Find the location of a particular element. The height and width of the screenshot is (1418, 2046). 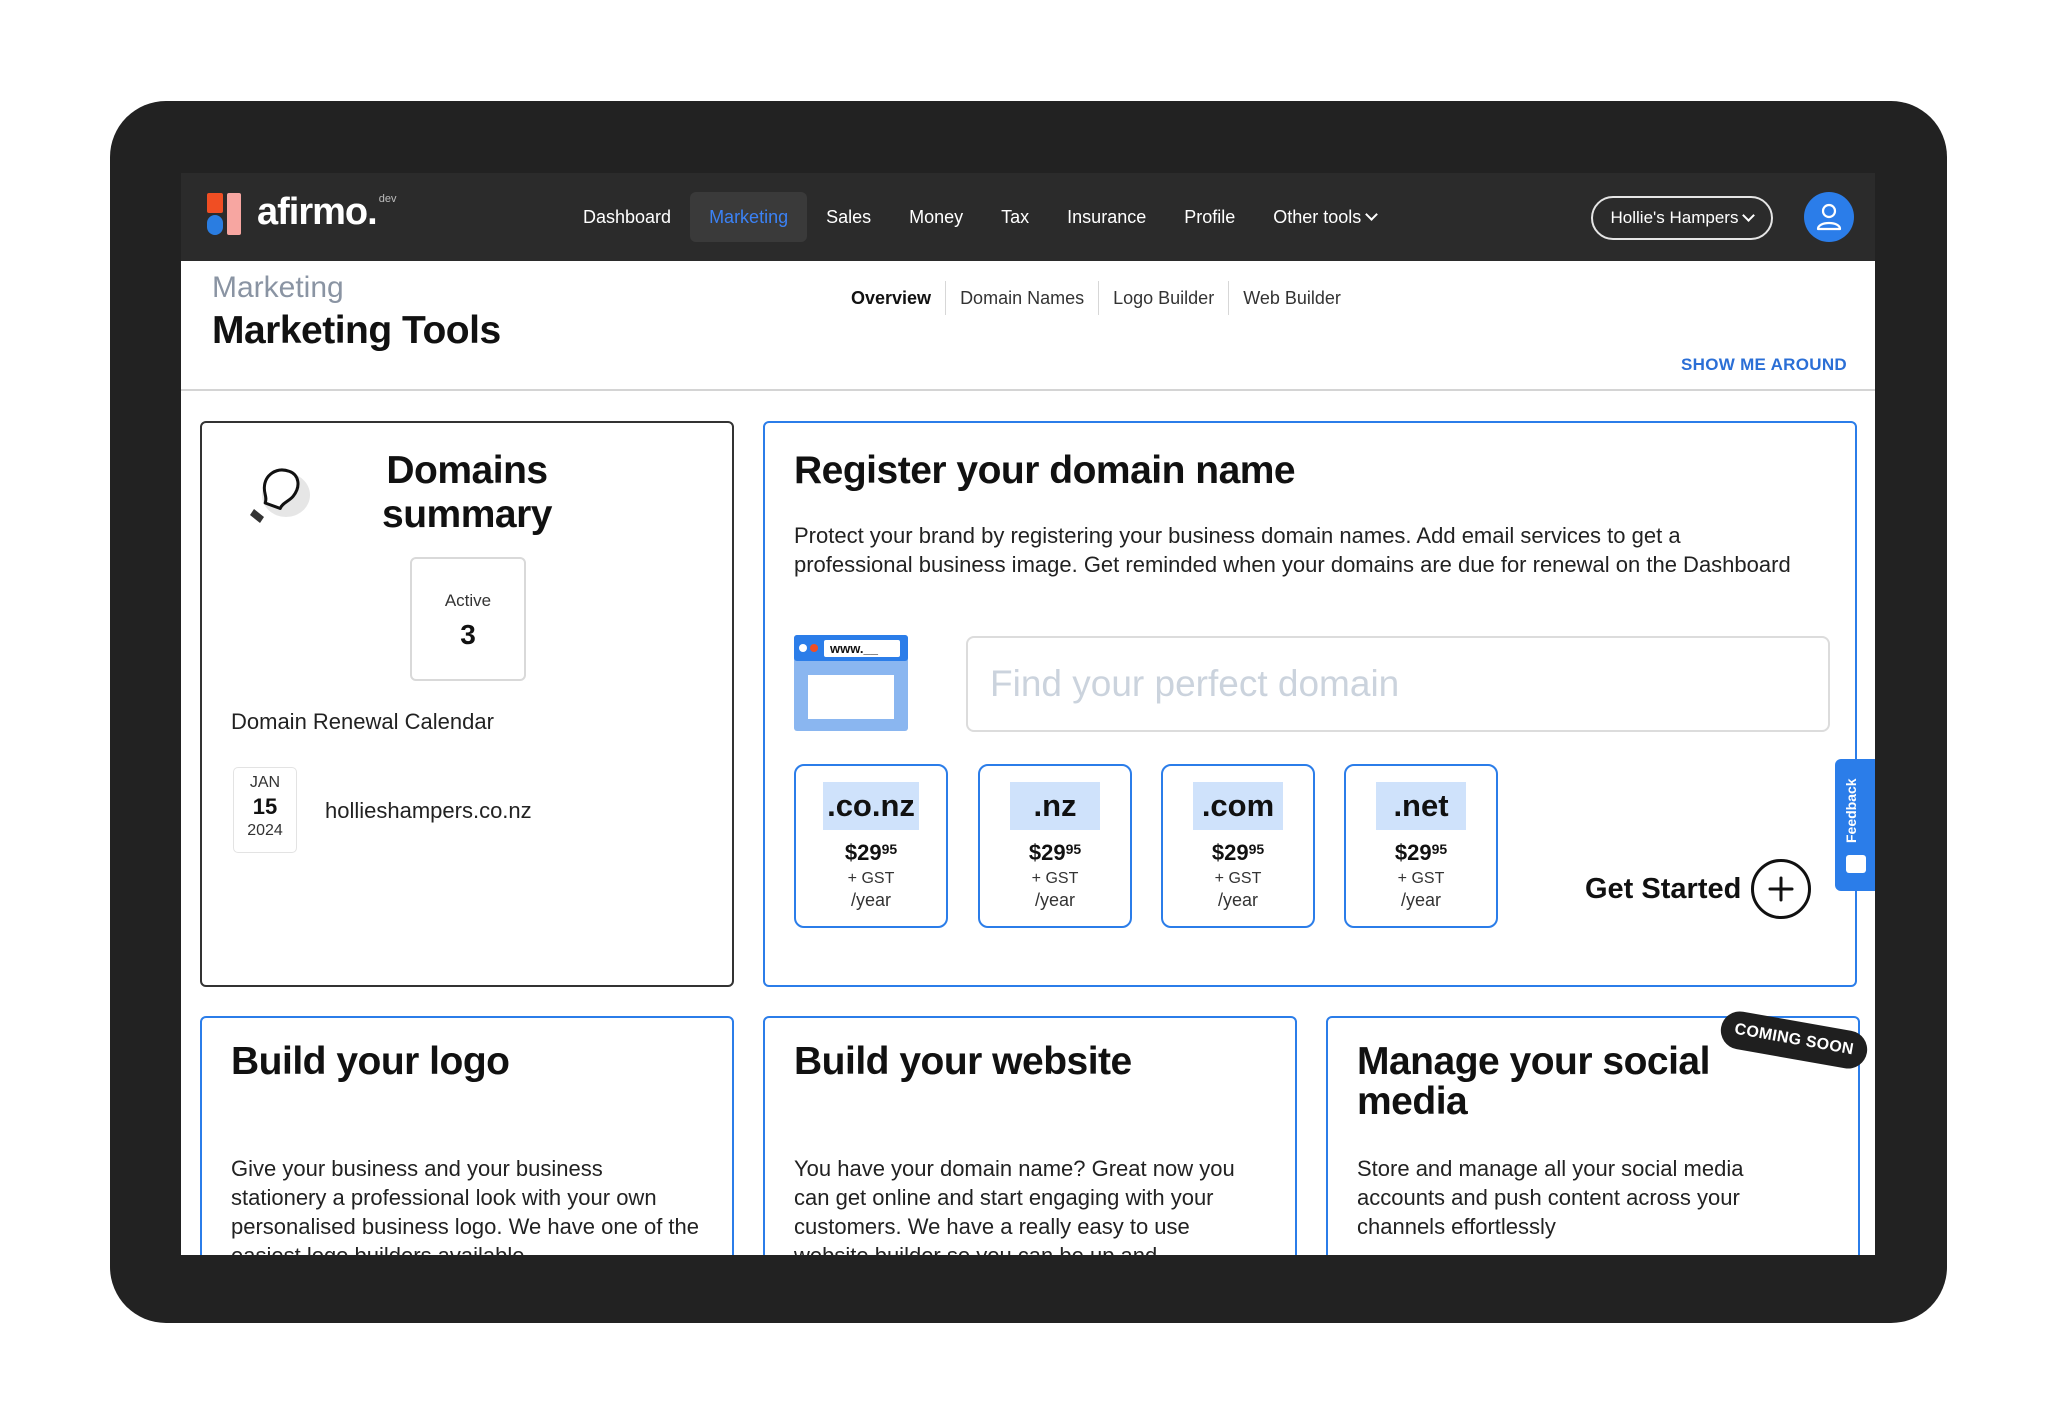

browser-www-icon: www.__ is located at coordinates (851, 683).